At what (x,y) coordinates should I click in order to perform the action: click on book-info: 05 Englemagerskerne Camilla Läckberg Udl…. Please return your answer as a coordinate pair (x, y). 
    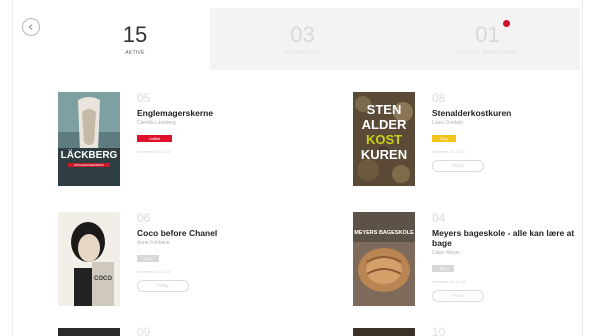
    Looking at the image, I should click on (217, 123).